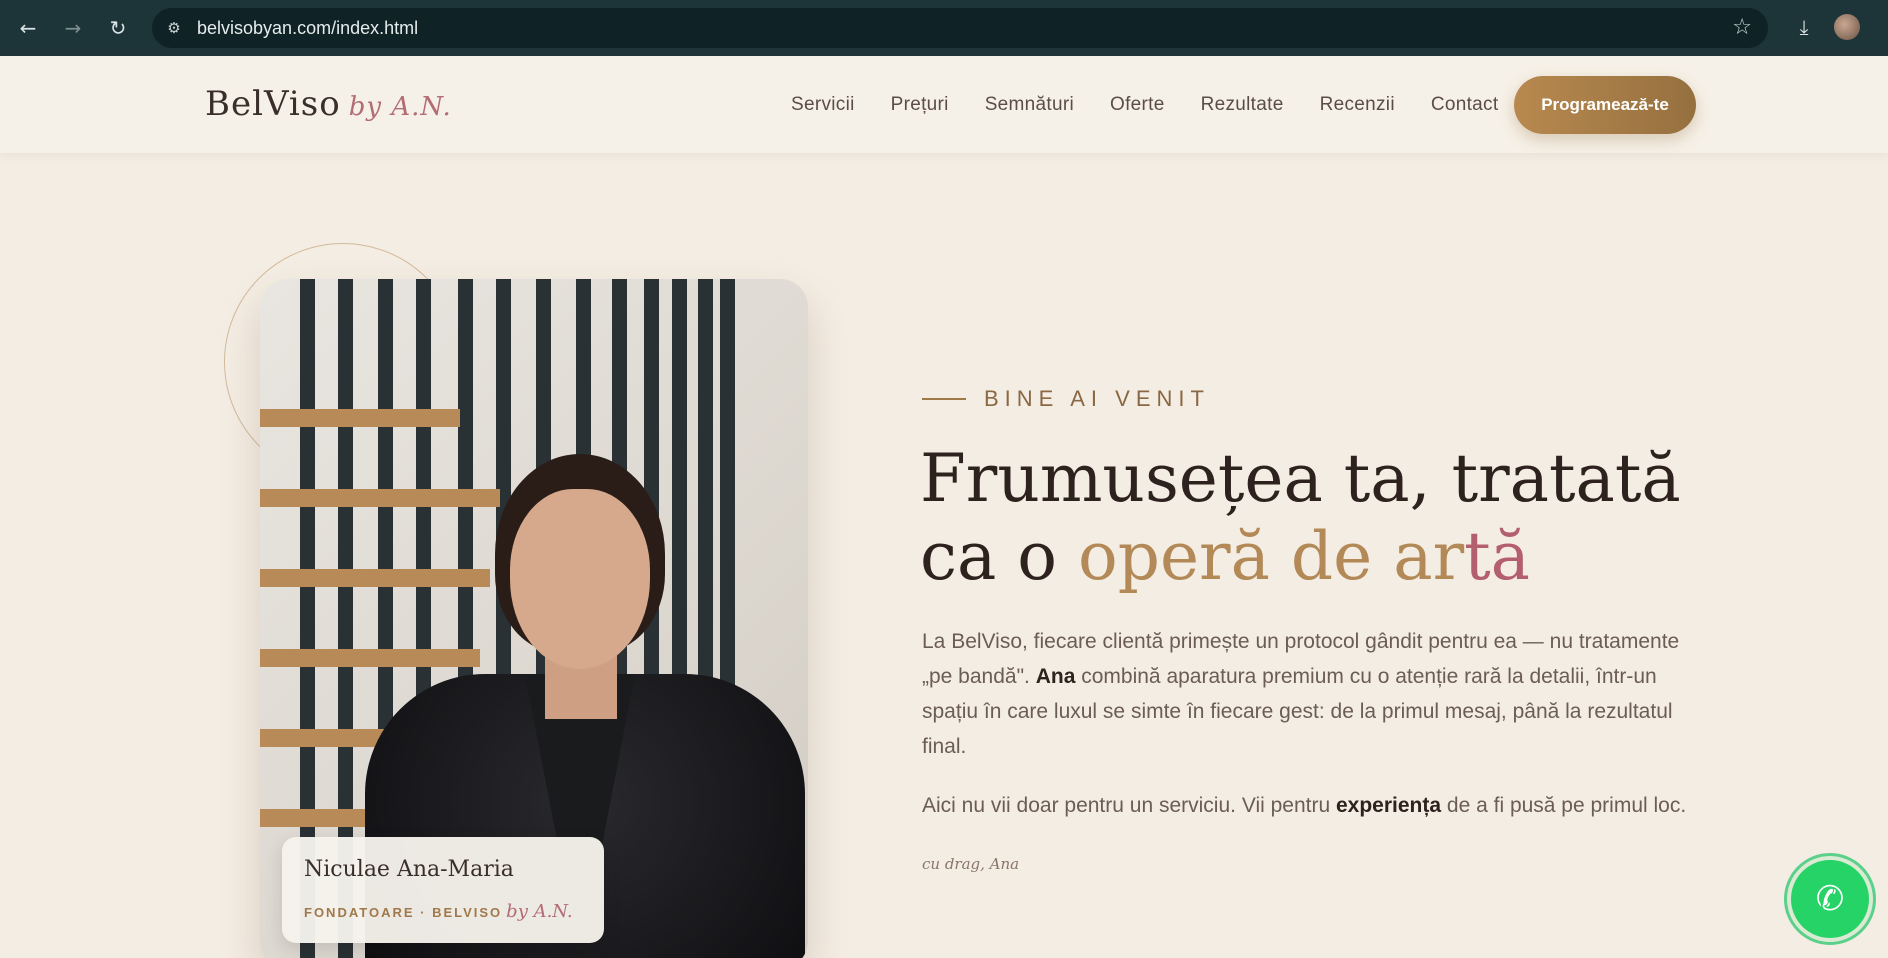 This screenshot has width=1888, height=958. Describe the element at coordinates (1830, 899) in the screenshot. I see `whatsapp-icon: ✆` at that location.